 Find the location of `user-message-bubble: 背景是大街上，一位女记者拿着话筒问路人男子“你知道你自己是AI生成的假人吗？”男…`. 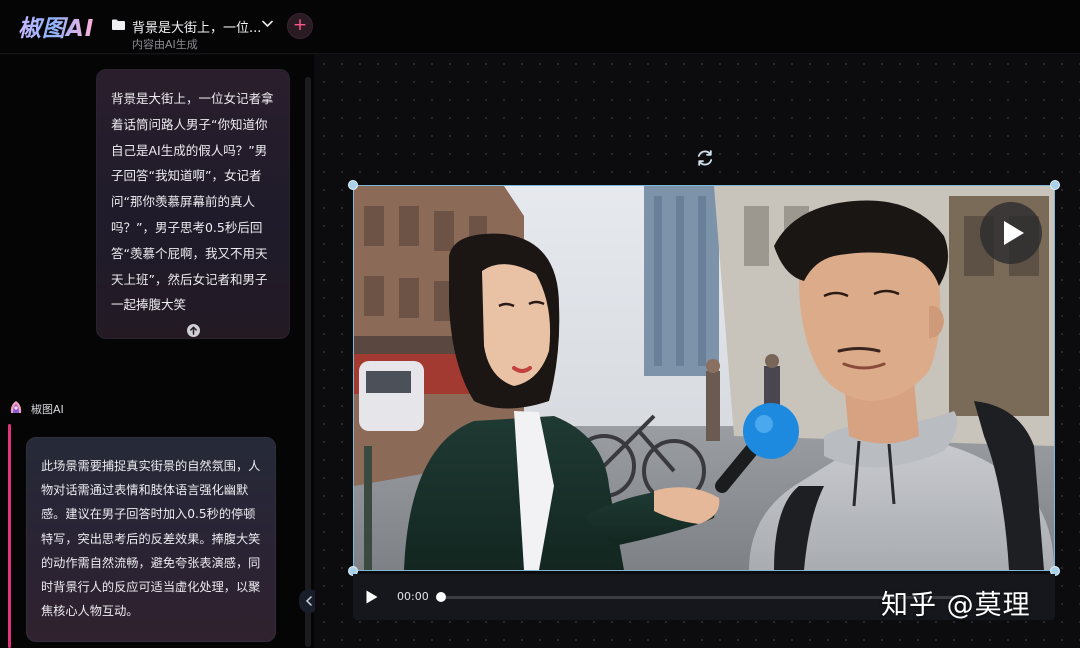

user-message-bubble: 背景是大街上，一位女记者拿着话筒问路人男子“你知道你自己是AI生成的假人吗？”男… is located at coordinates (193, 204).